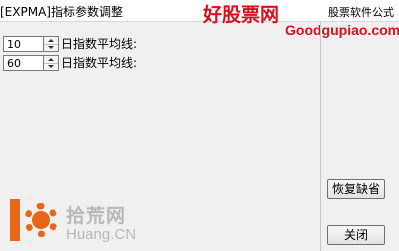 The width and height of the screenshot is (399, 251). Describe the element at coordinates (356, 189) in the screenshot. I see `restore-defaults-button: 恢复缺省` at that location.